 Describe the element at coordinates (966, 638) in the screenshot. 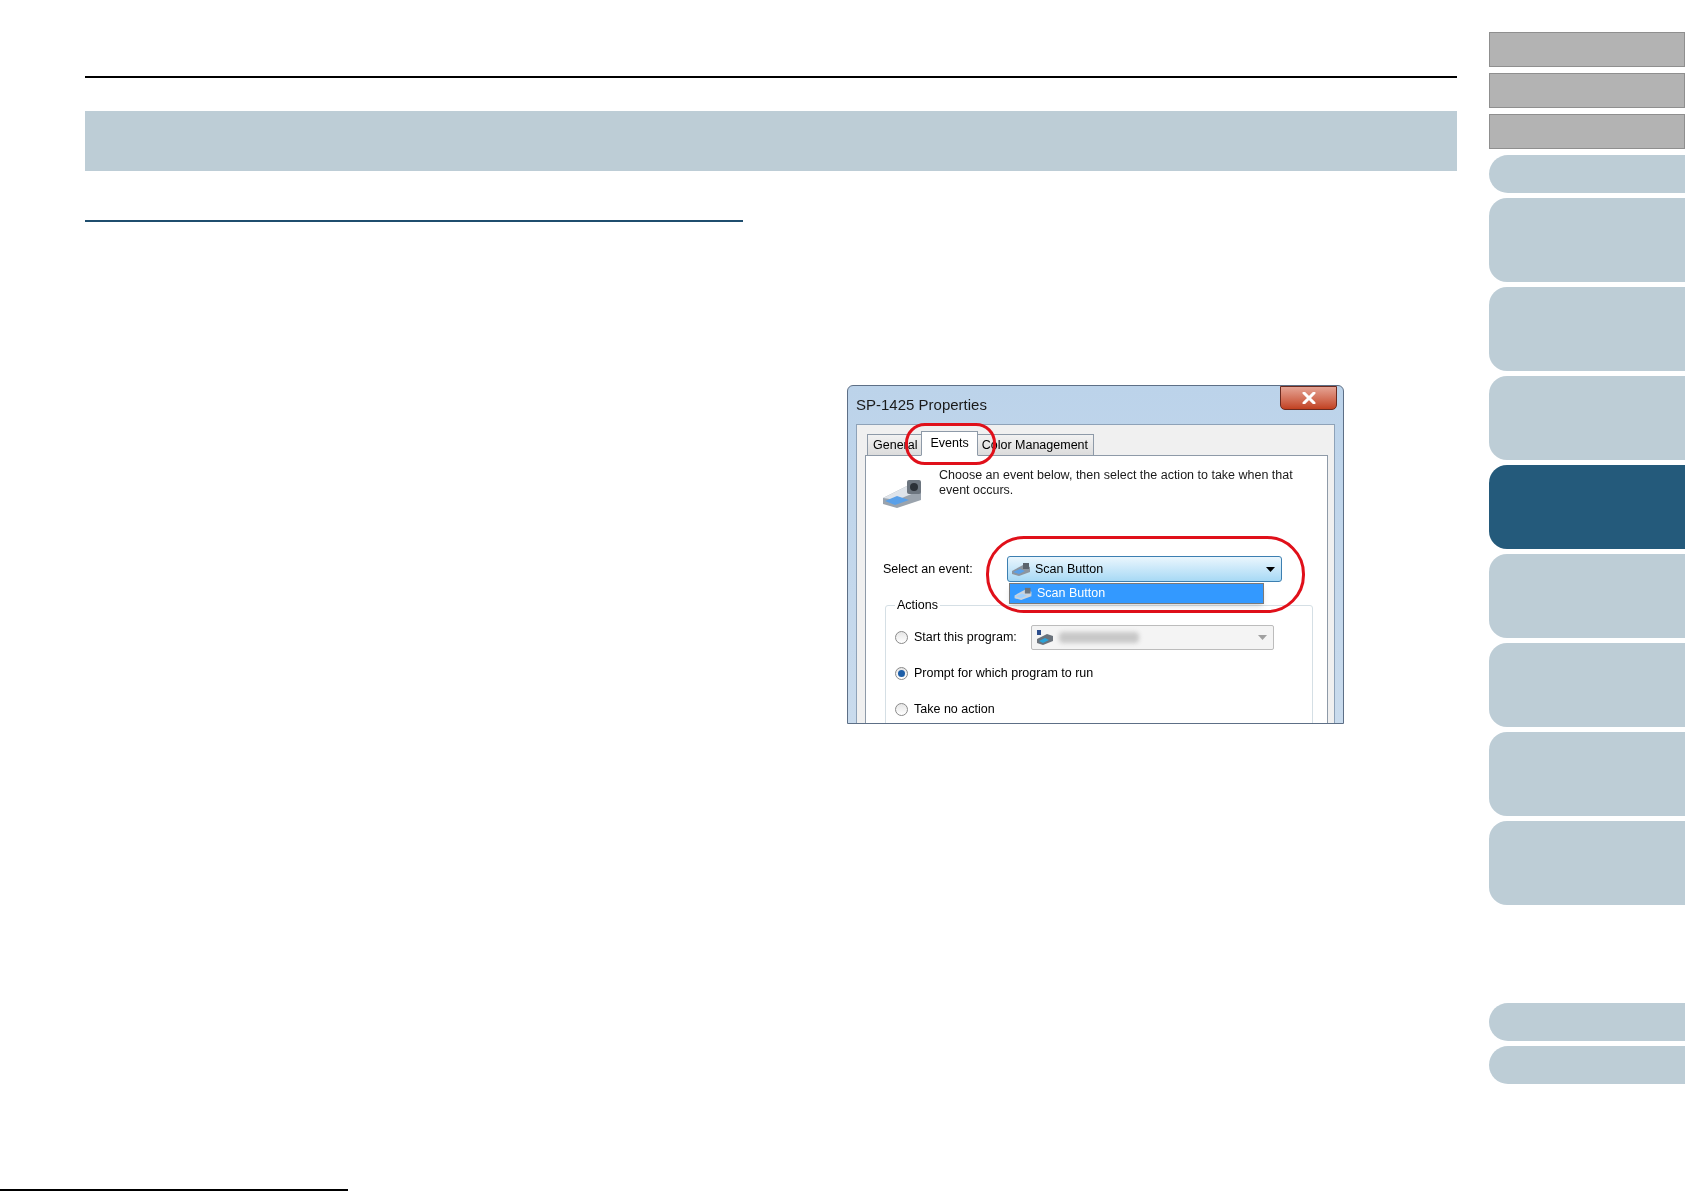

I see `radio-label: Start this program:` at that location.